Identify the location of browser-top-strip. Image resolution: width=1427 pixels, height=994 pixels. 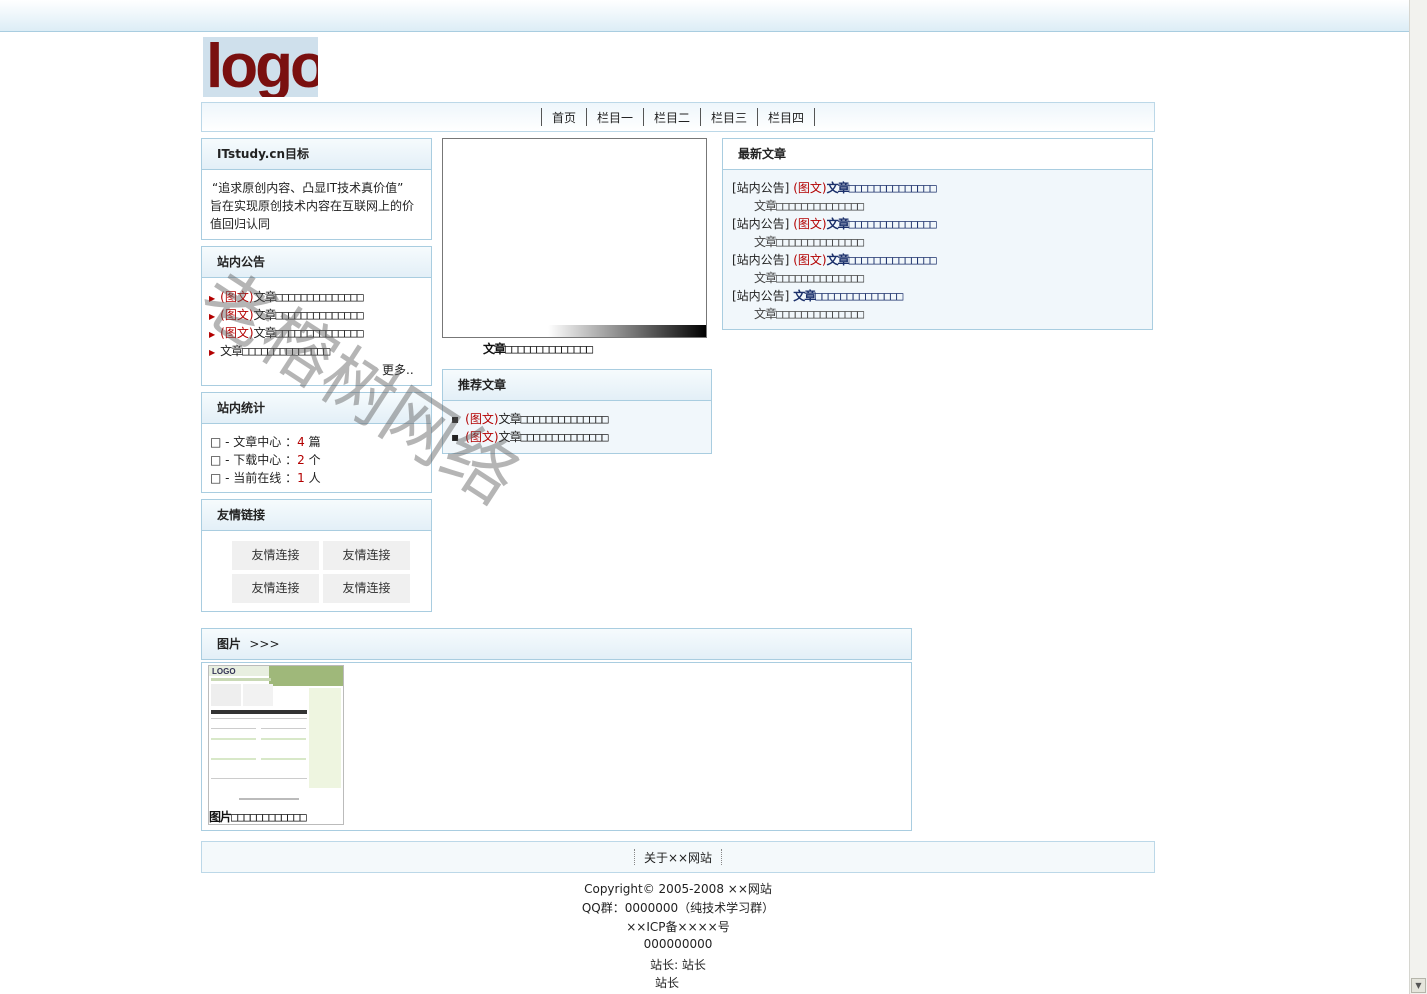
(705, 16).